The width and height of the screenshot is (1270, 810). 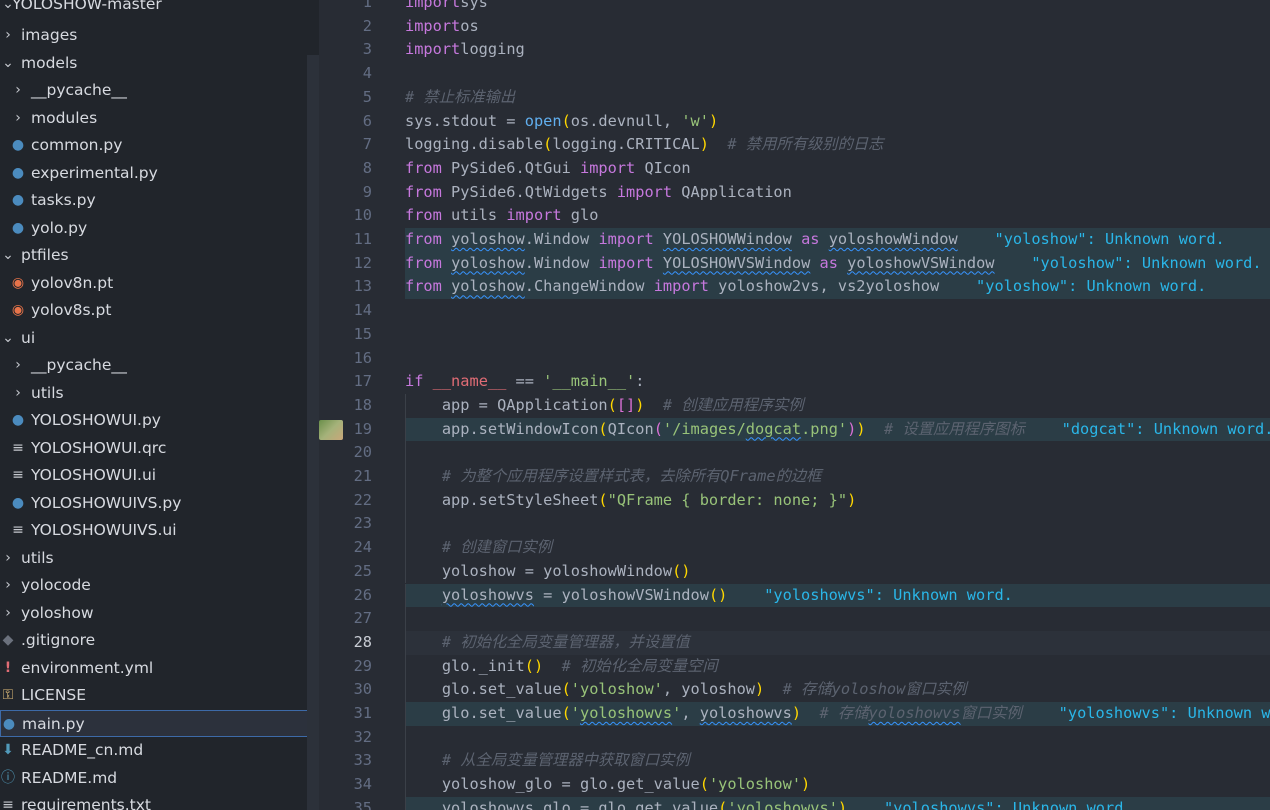 What do you see at coordinates (159, 585) in the screenshot?
I see `folder-item: › yolocode` at bounding box center [159, 585].